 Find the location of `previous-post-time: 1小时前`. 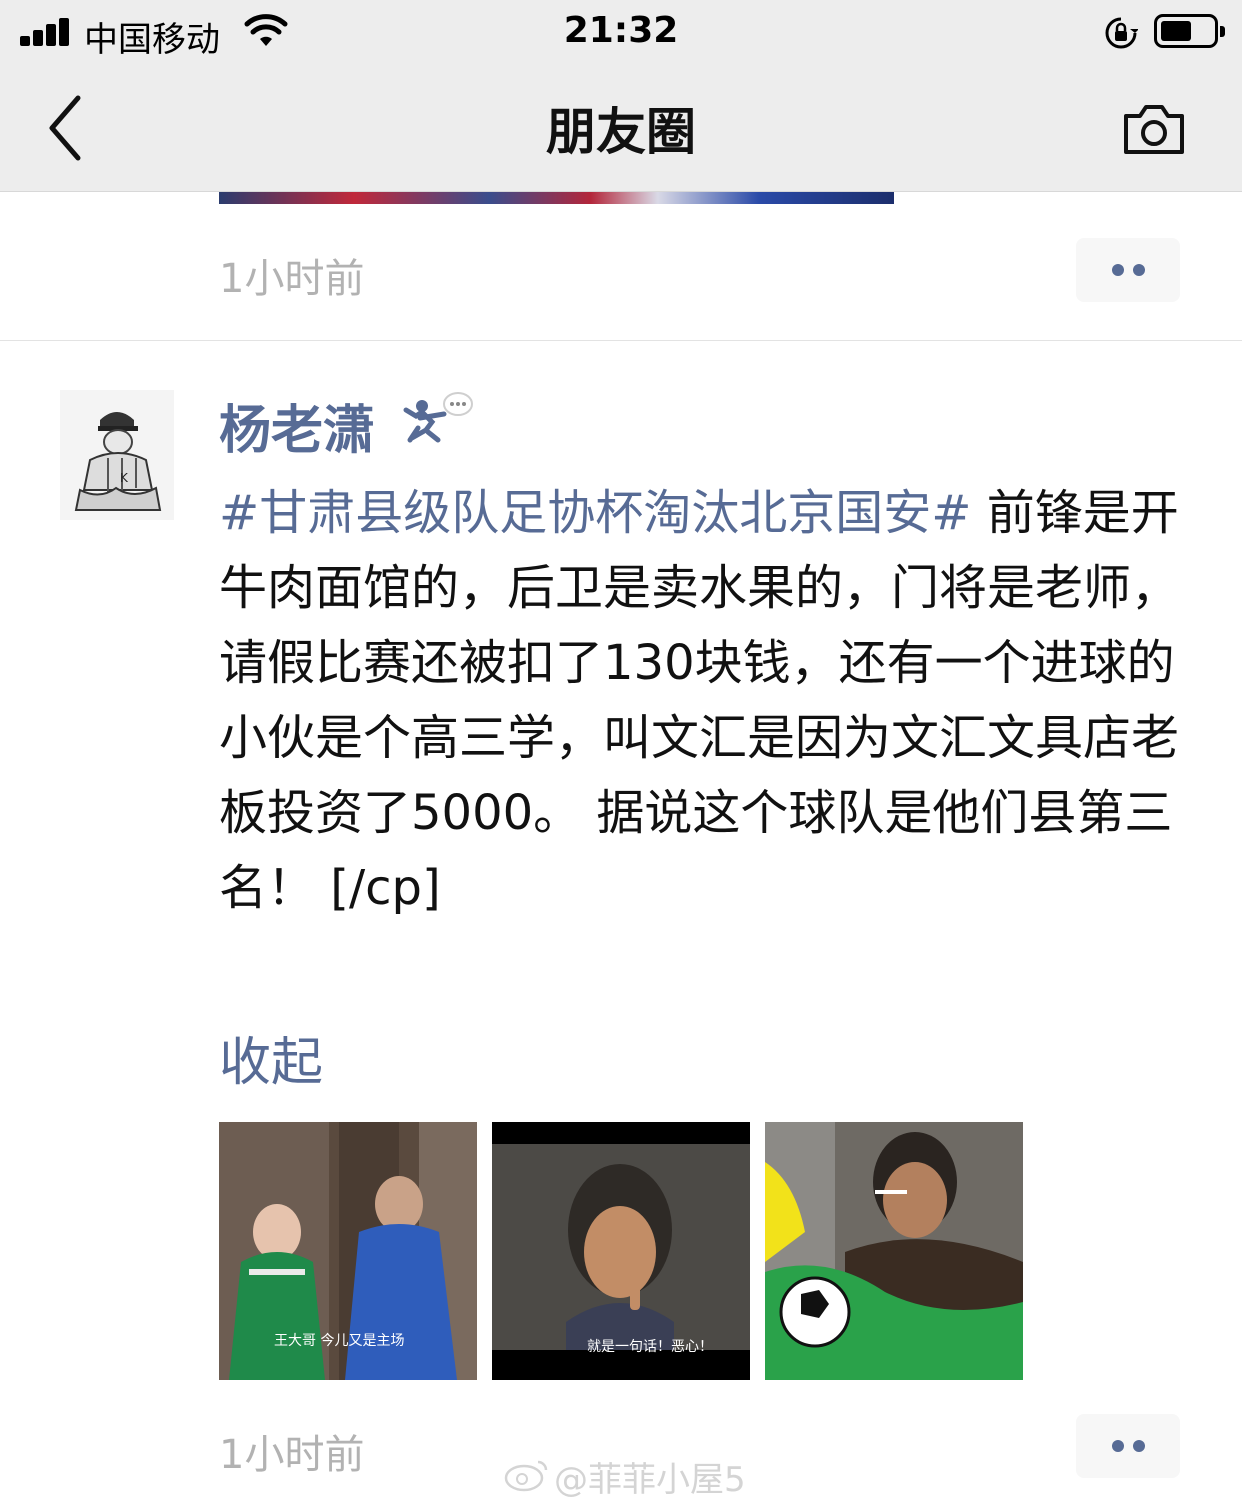

previous-post-time: 1小时前 is located at coordinates (292, 279).